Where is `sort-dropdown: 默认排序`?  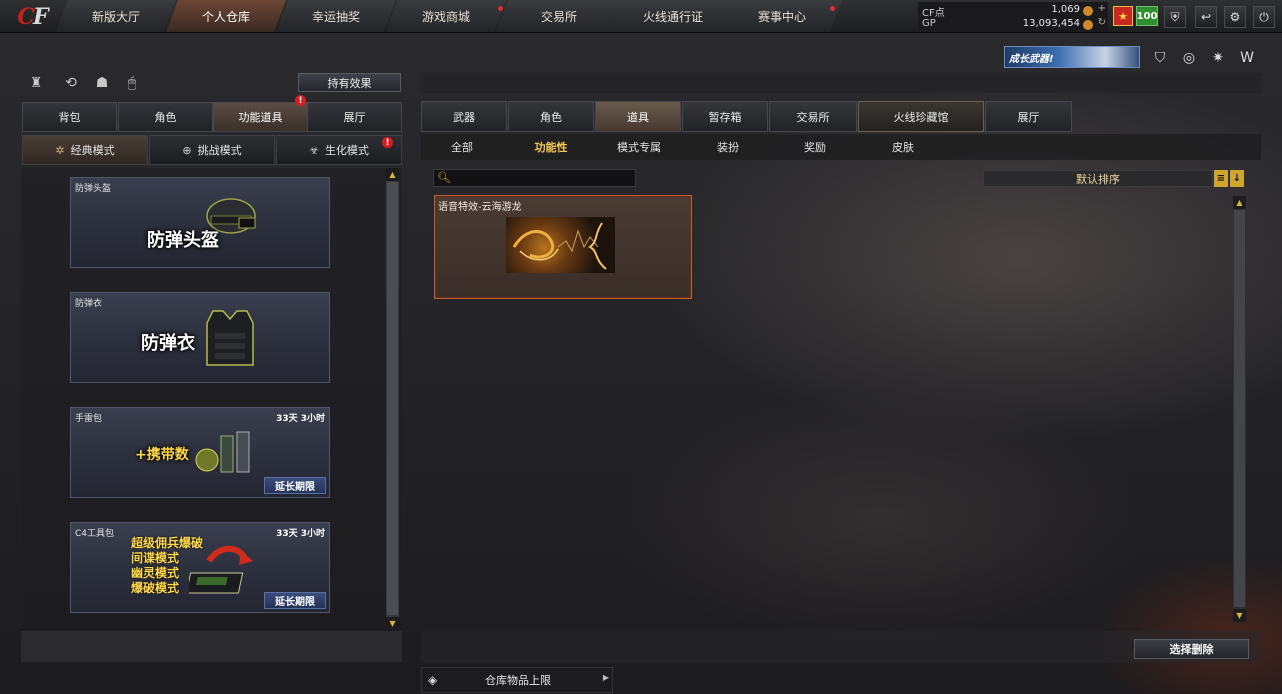
sort-dropdown: 默认排序 is located at coordinates (1098, 178).